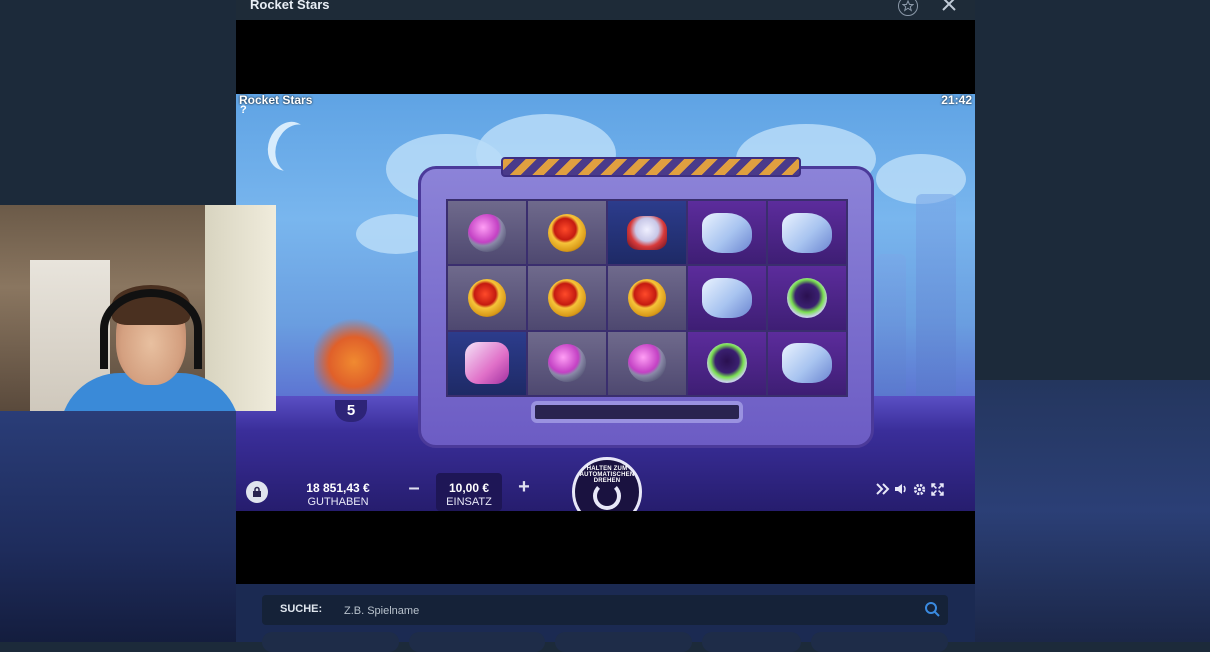 The width and height of the screenshot is (1210, 652). I want to click on rocket-creature-decoration, so click(354, 354).